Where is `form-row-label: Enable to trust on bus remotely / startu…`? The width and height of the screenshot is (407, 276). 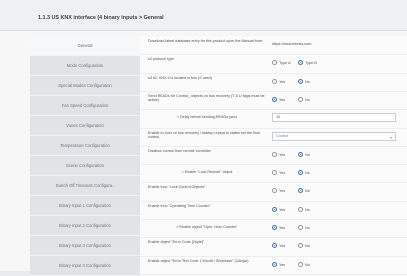
form-row-label: Enable to trust on bus remotely / startu… is located at coordinates (204, 134).